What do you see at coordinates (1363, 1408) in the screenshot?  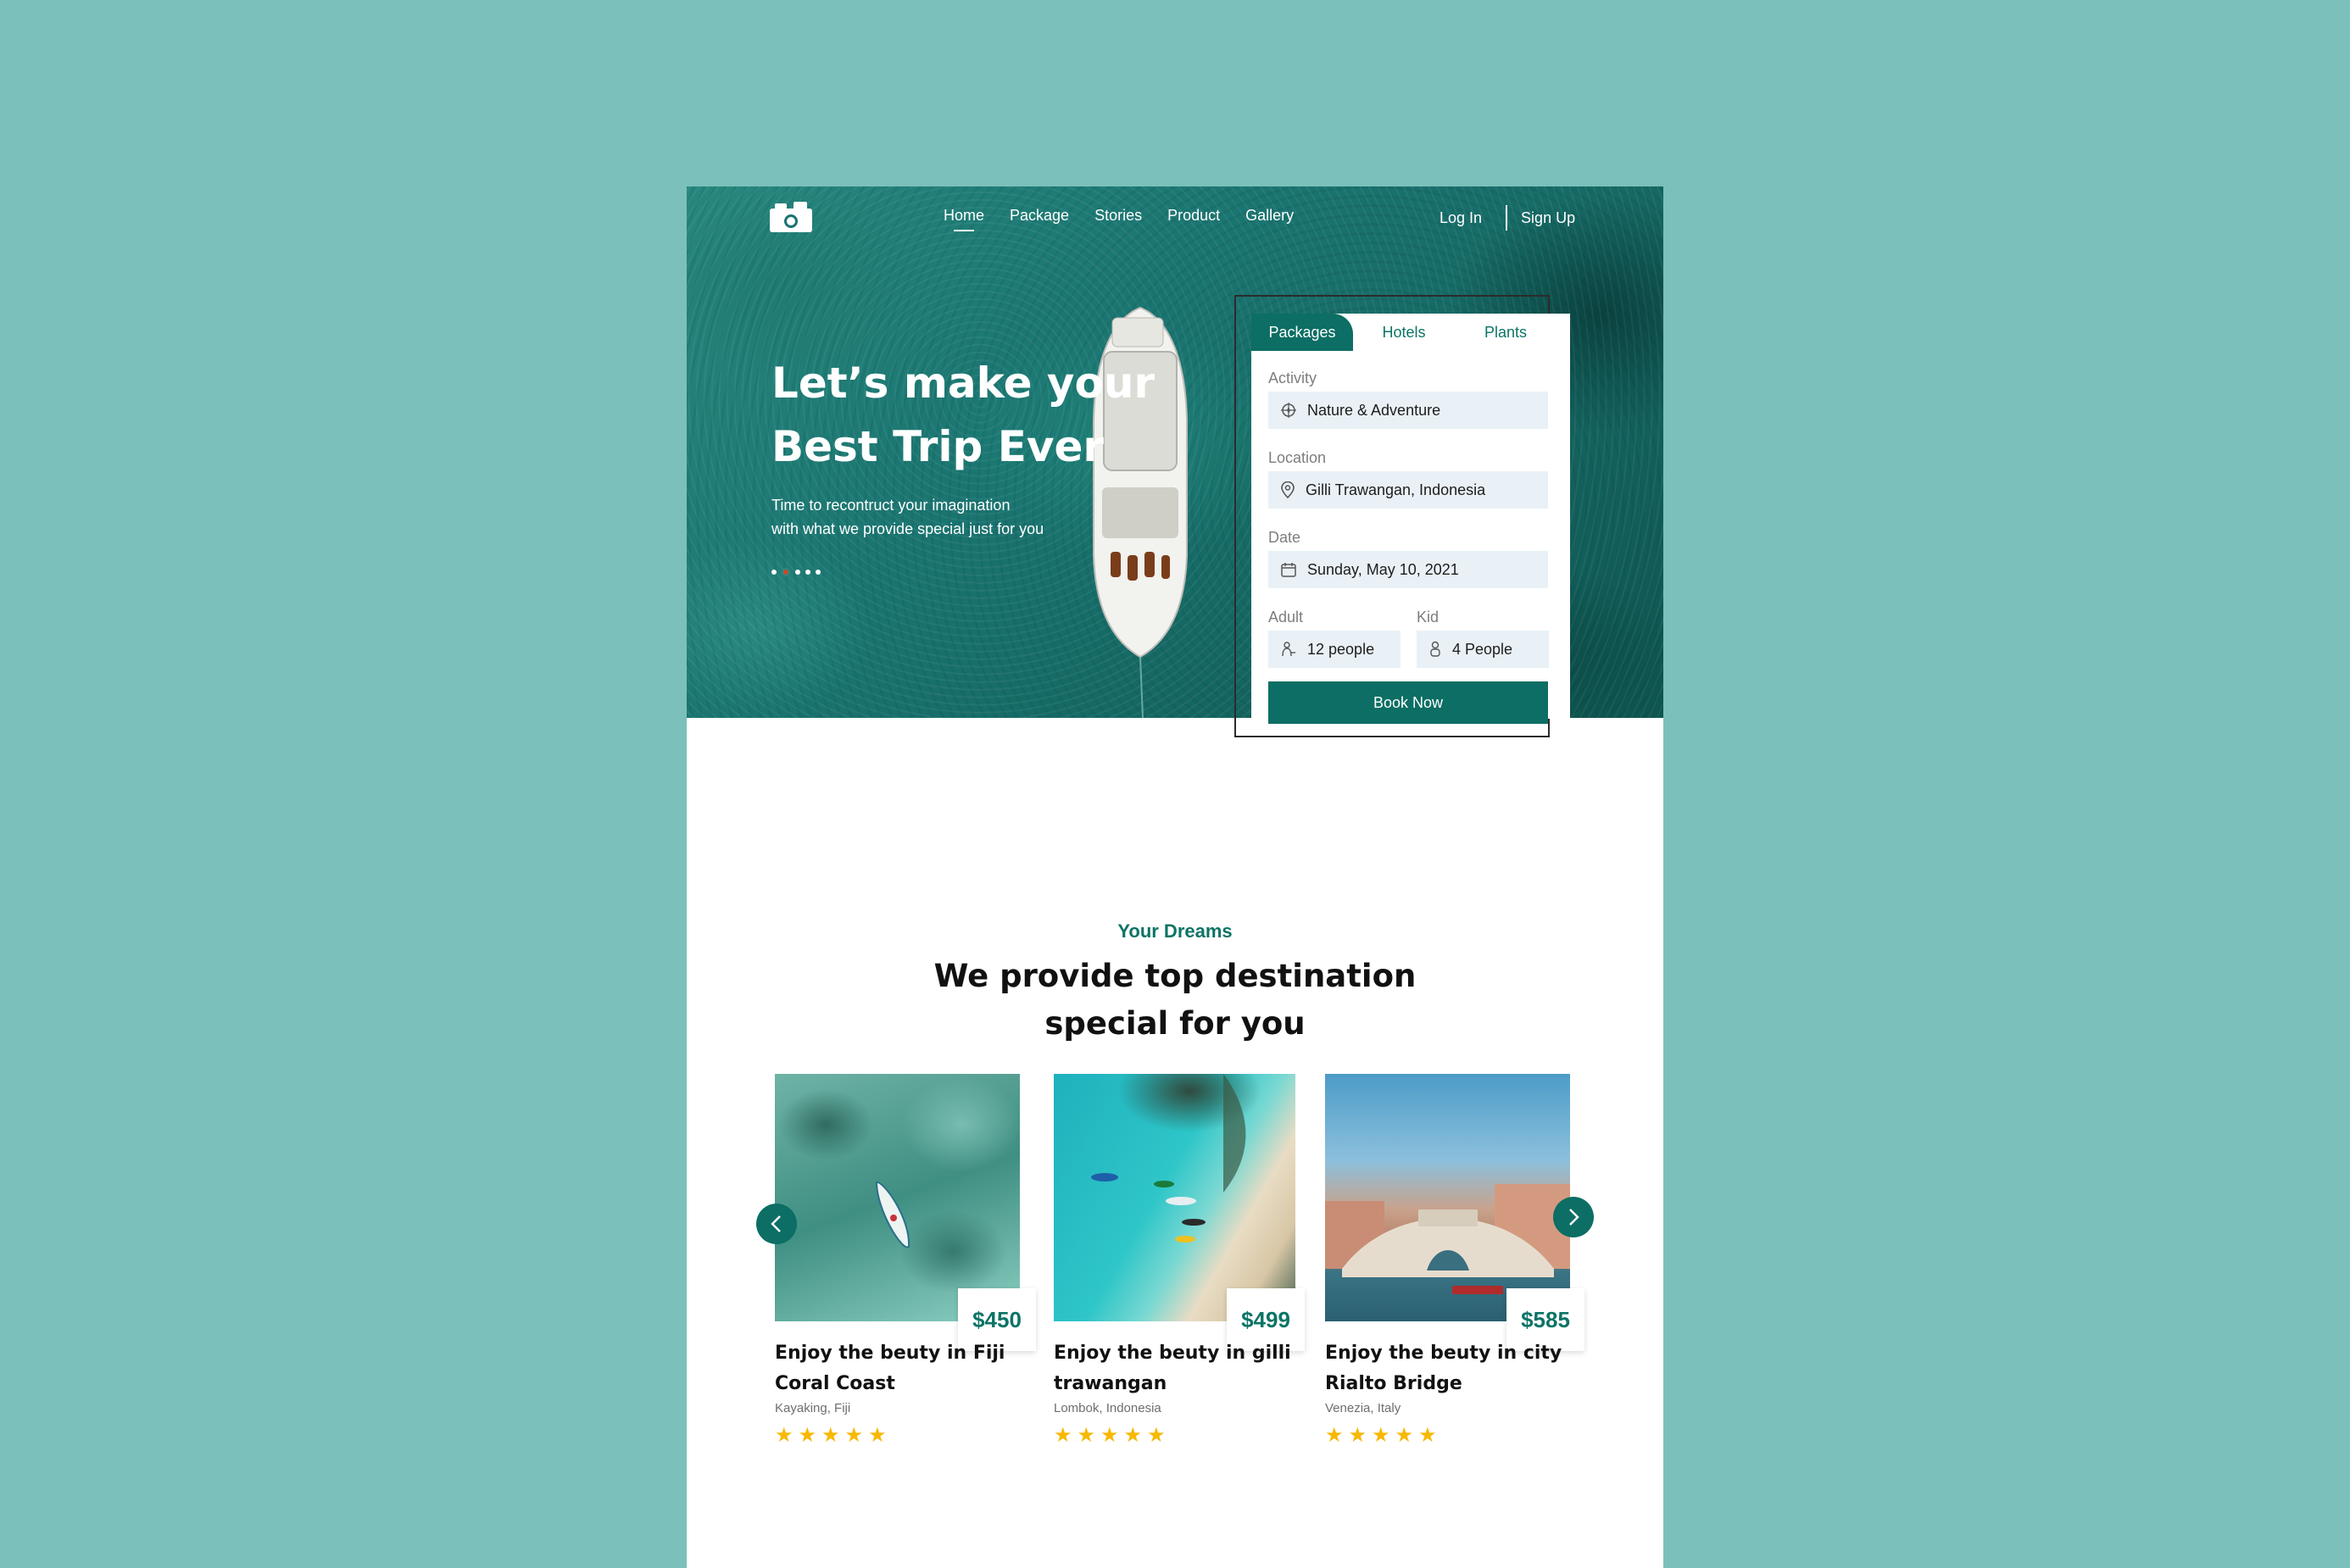 I see `destination-location: Venezia, Italy` at bounding box center [1363, 1408].